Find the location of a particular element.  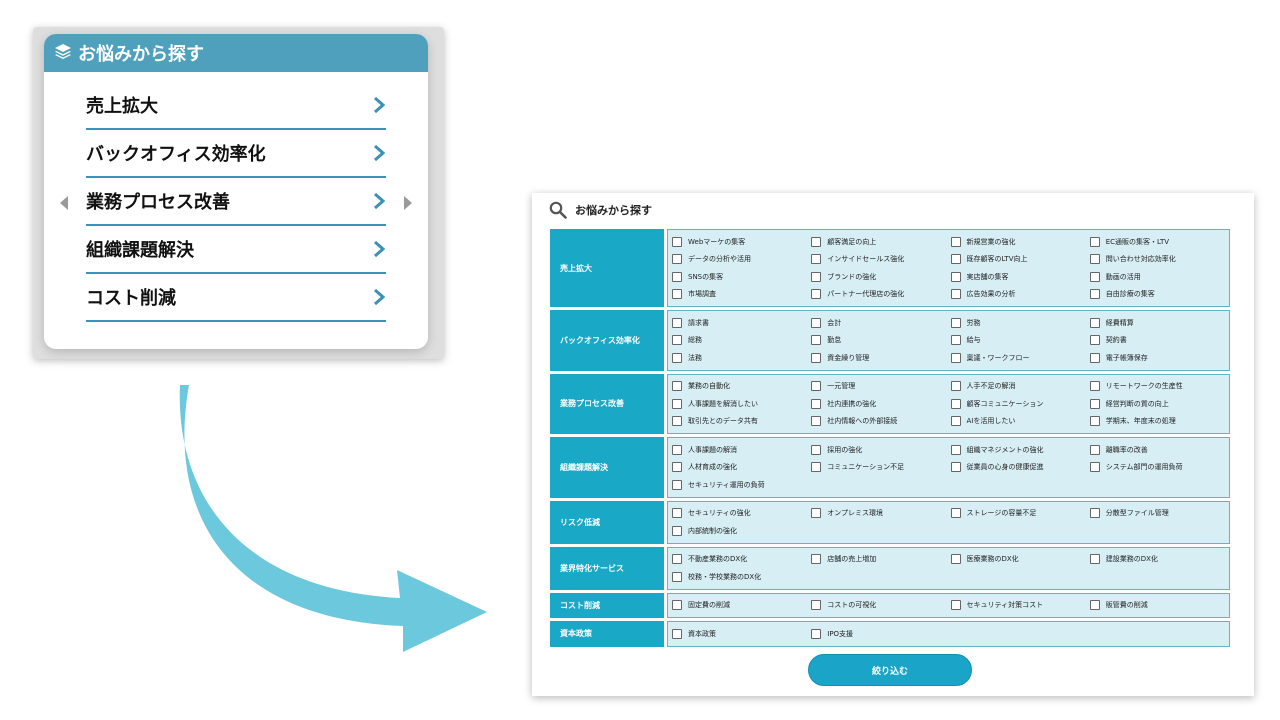

filter-option: 電子帳簿保存 is located at coordinates (1159, 358).